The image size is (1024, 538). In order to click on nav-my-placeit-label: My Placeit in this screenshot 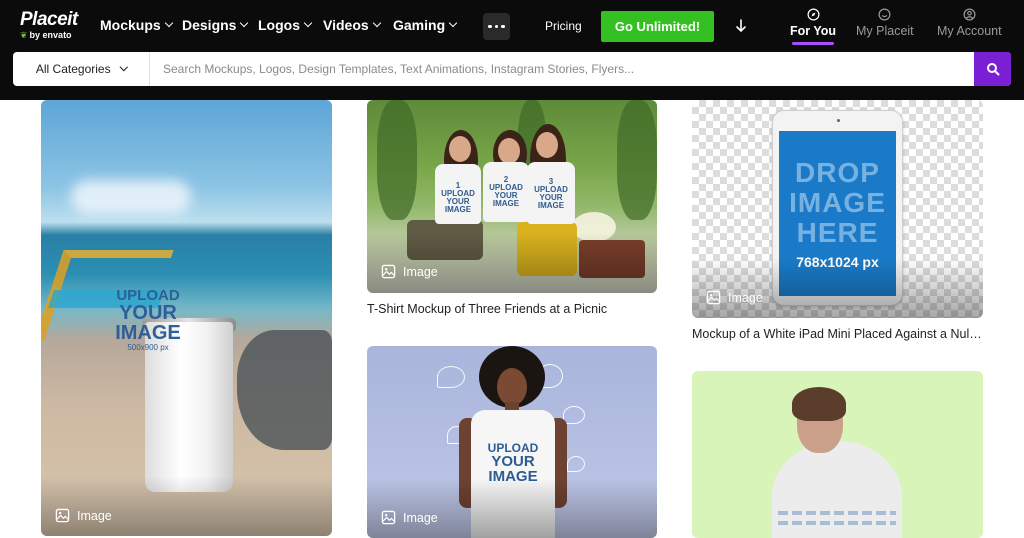, I will do `click(885, 31)`.